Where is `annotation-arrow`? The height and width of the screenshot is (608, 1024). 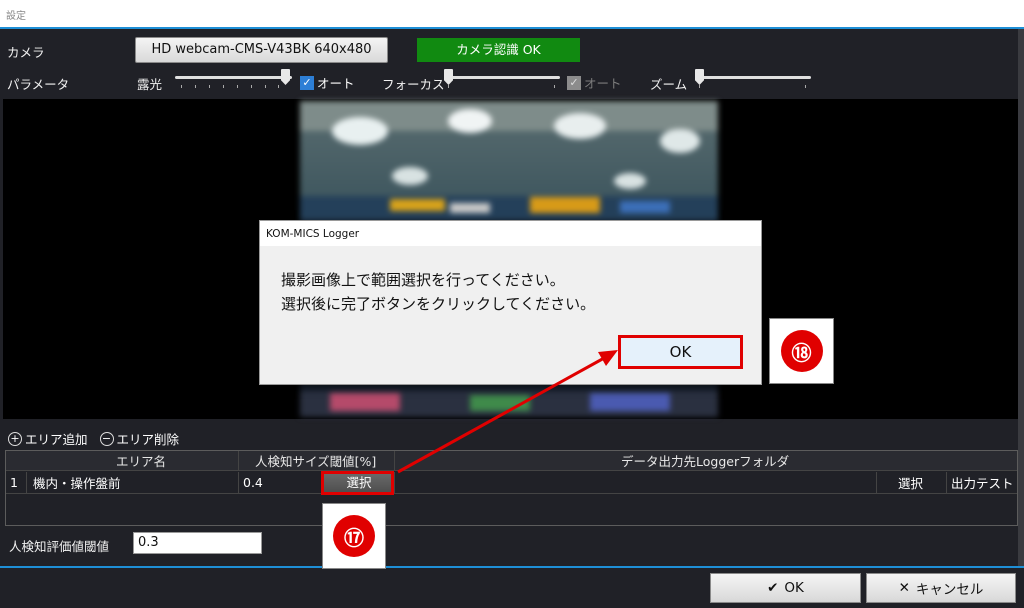
annotation-arrow is located at coordinates (507, 412).